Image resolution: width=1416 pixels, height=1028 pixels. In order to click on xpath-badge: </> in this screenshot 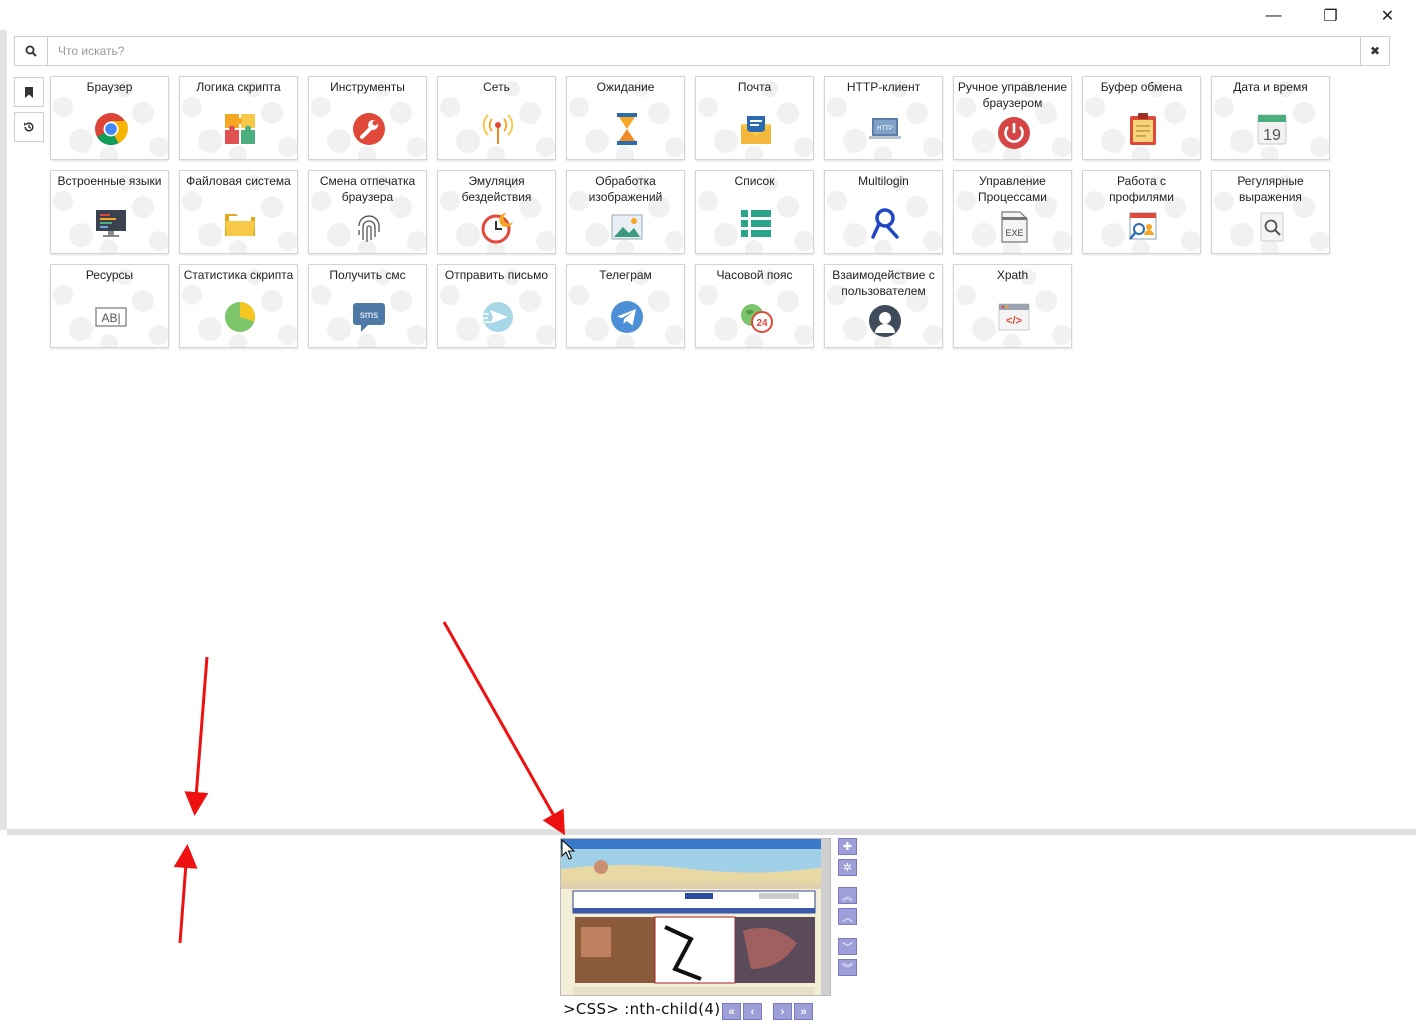, I will do `click(1014, 321)`.